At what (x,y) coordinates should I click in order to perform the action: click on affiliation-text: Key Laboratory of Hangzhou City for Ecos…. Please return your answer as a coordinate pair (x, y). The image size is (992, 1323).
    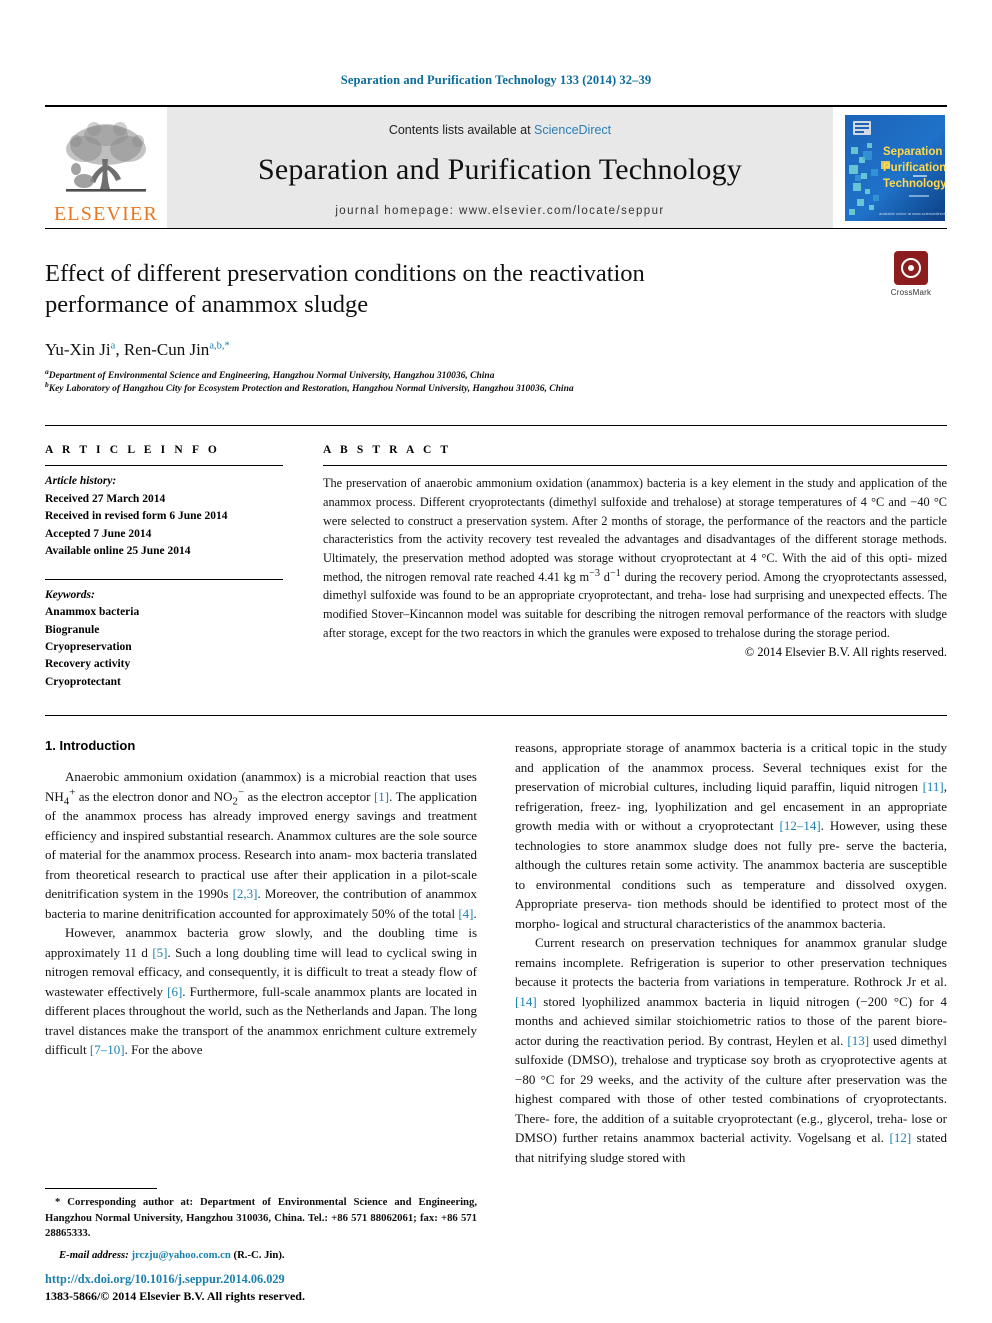
    Looking at the image, I should click on (311, 389).